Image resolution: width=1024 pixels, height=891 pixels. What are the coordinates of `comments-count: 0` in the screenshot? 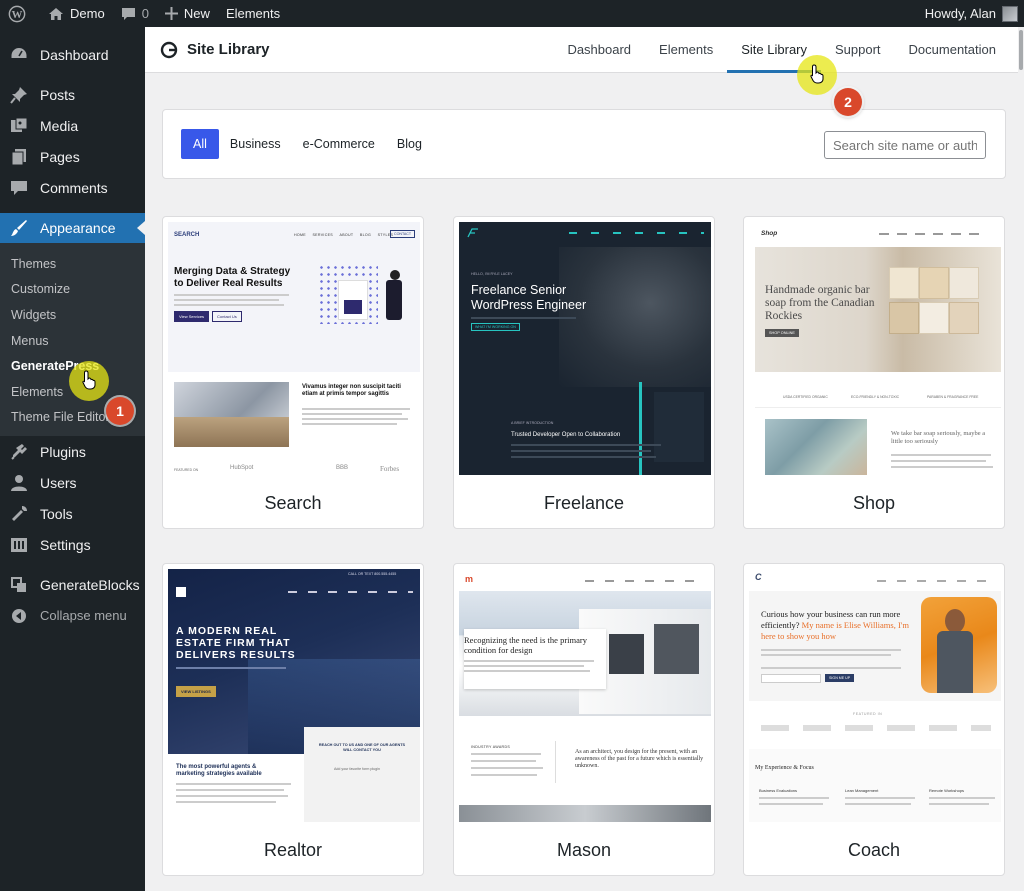 It's located at (145, 13).